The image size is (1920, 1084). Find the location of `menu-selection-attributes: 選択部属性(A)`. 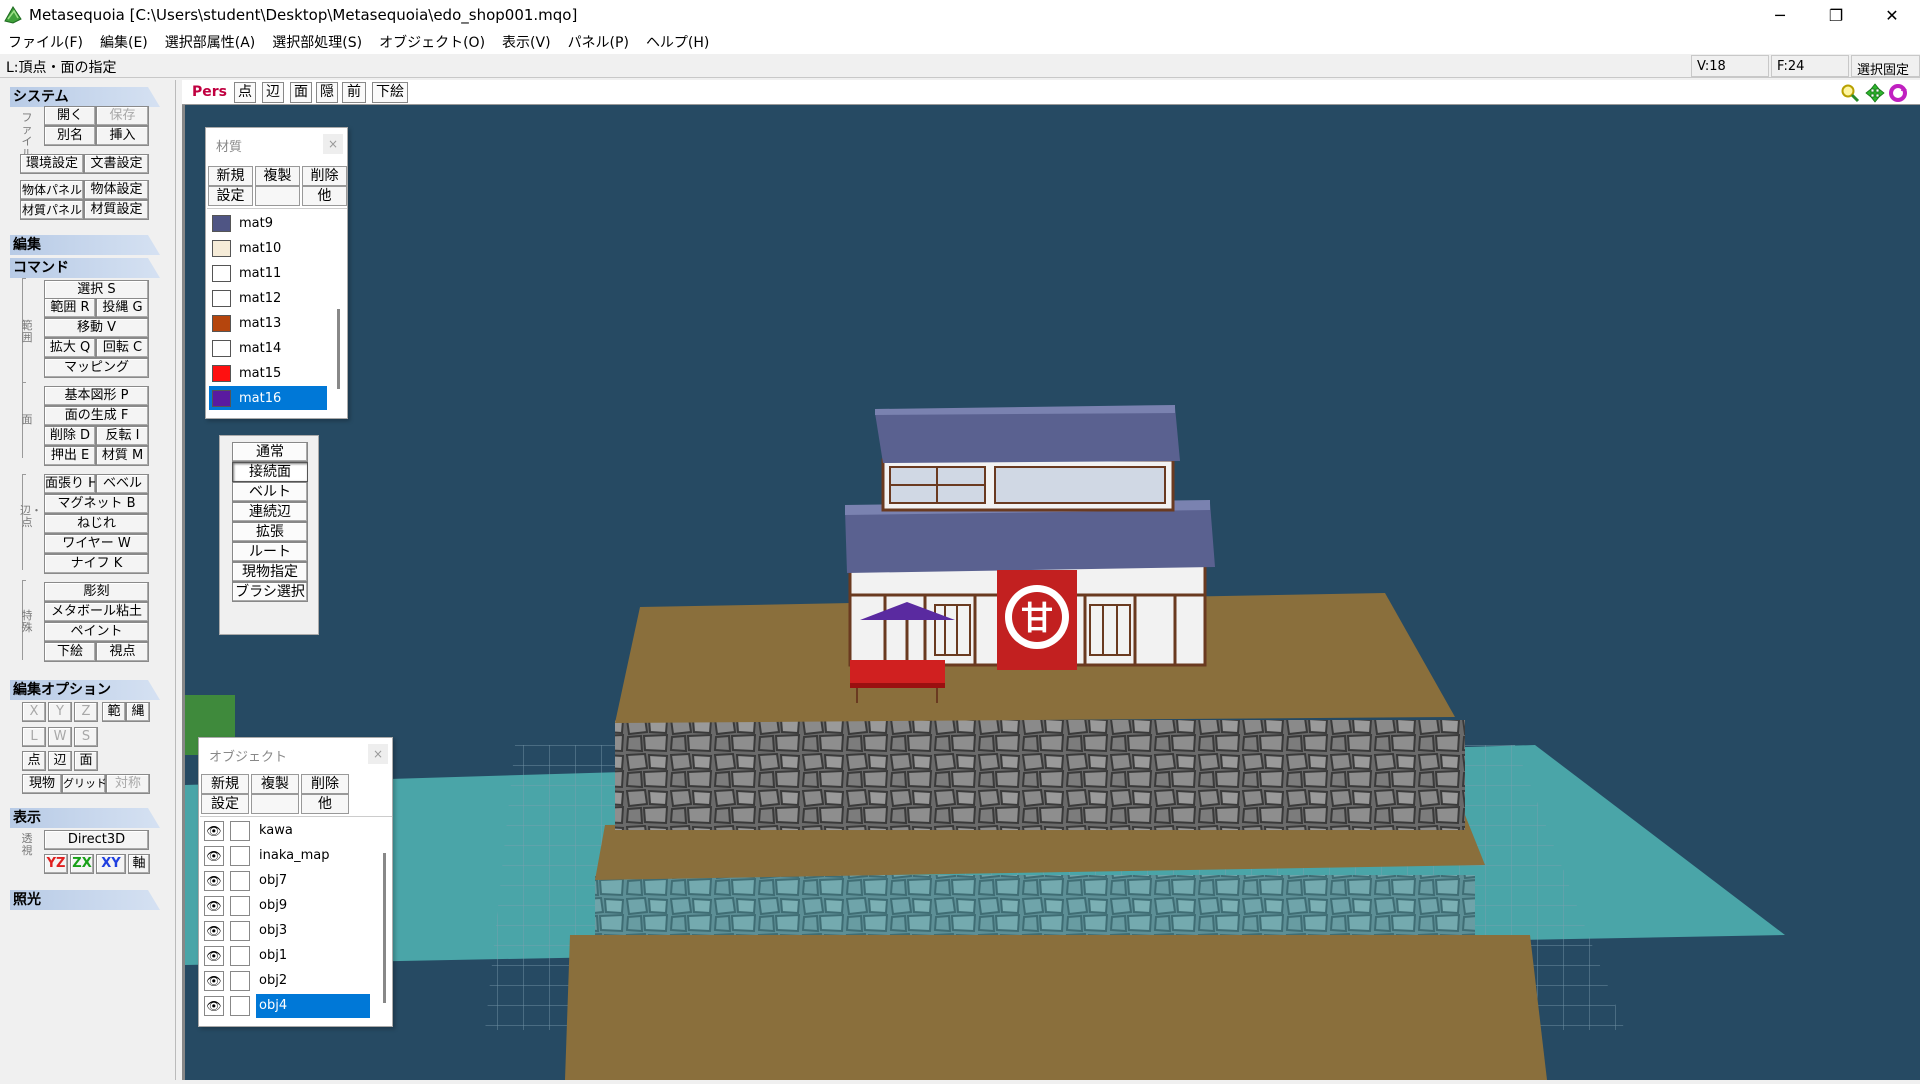

menu-selection-attributes: 選択部属性(A) is located at coordinates (211, 42).